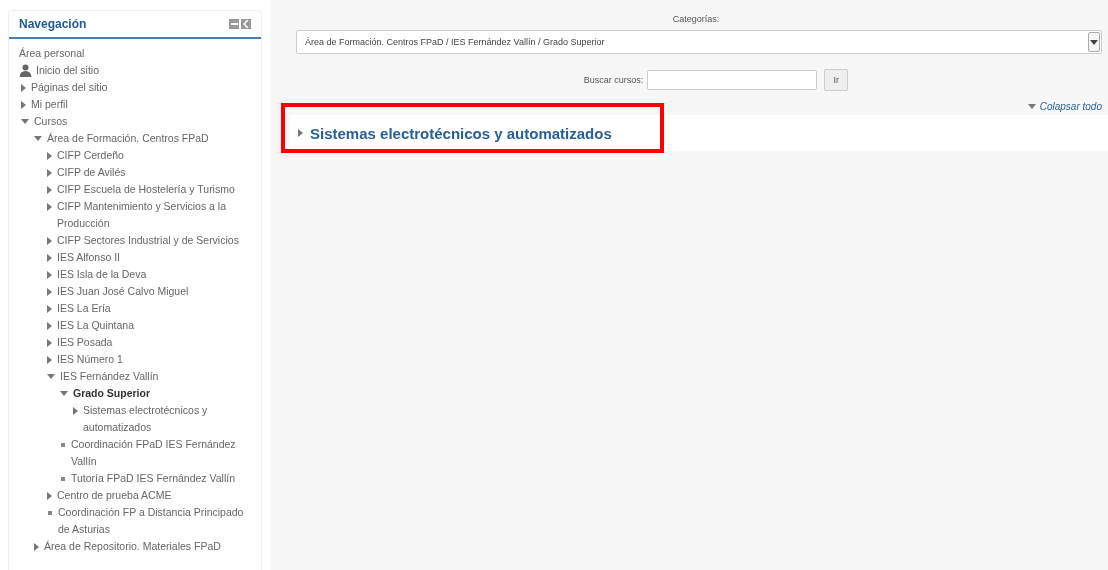 This screenshot has height=570, width=1108. What do you see at coordinates (85, 342) in the screenshot?
I see `tree-item: IES Posada` at bounding box center [85, 342].